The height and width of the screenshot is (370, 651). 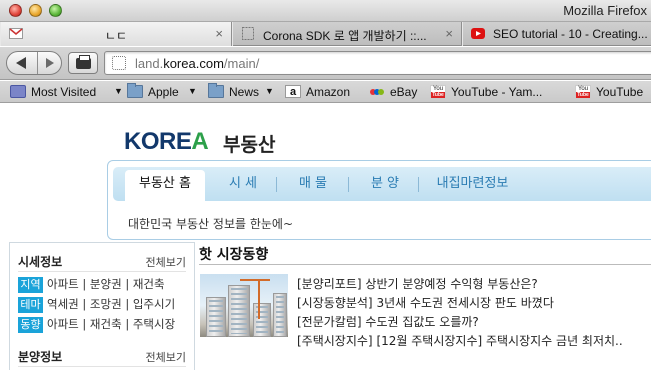 What do you see at coordinates (193, 63) in the screenshot?
I see `url-host: korea.com` at bounding box center [193, 63].